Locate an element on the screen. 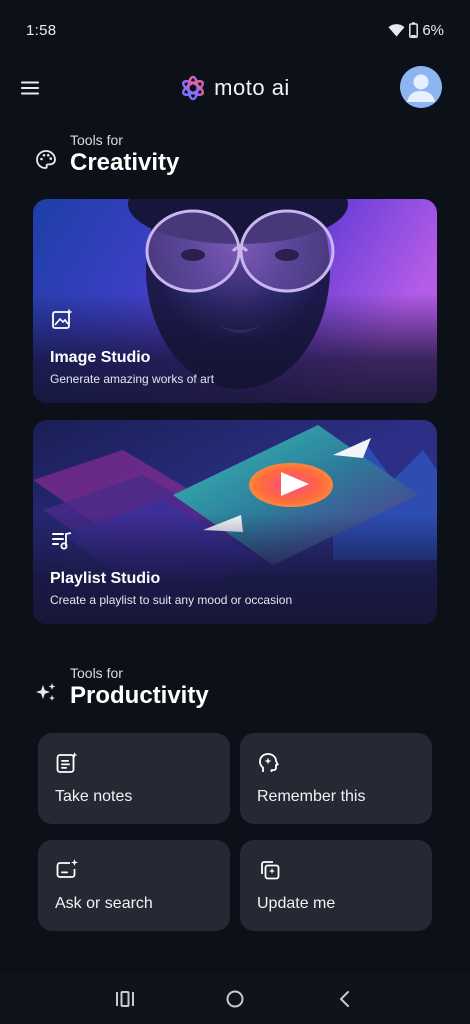  battery-icon is located at coordinates (414, 30).